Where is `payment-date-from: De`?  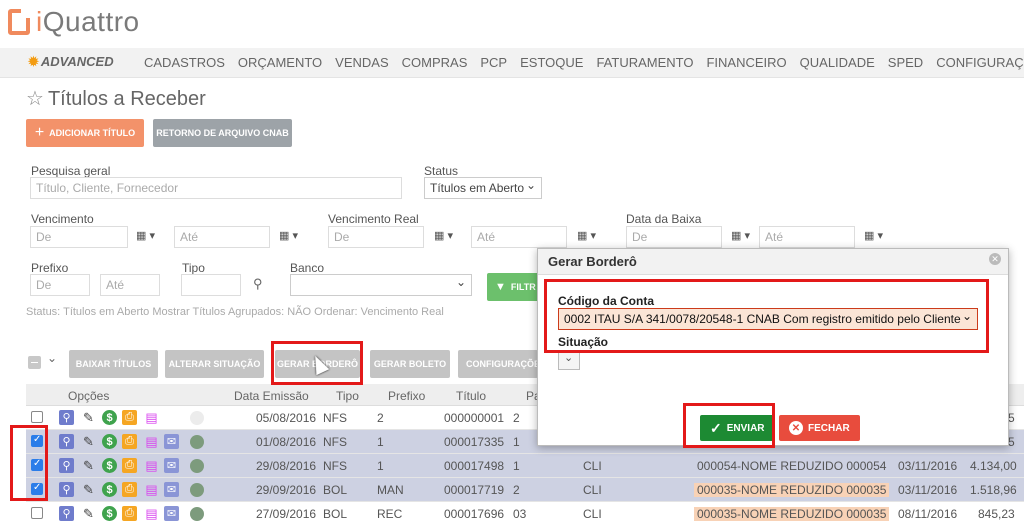 payment-date-from: De is located at coordinates (674, 237).